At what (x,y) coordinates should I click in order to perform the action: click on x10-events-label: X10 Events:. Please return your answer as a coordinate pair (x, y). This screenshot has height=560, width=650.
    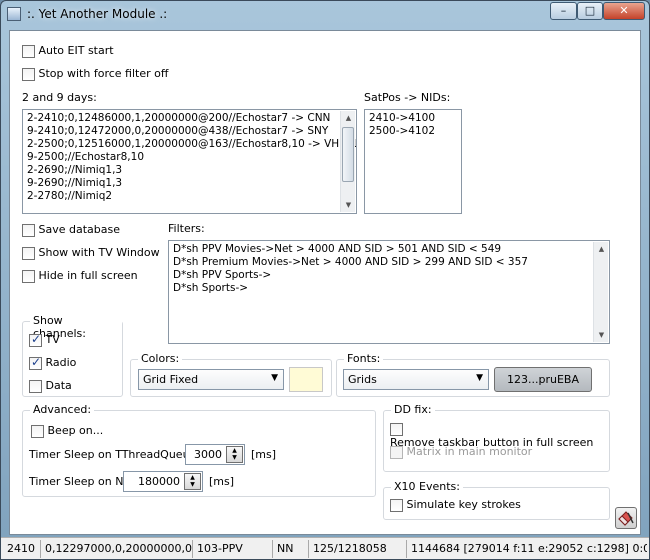
    Looking at the image, I should click on (427, 486).